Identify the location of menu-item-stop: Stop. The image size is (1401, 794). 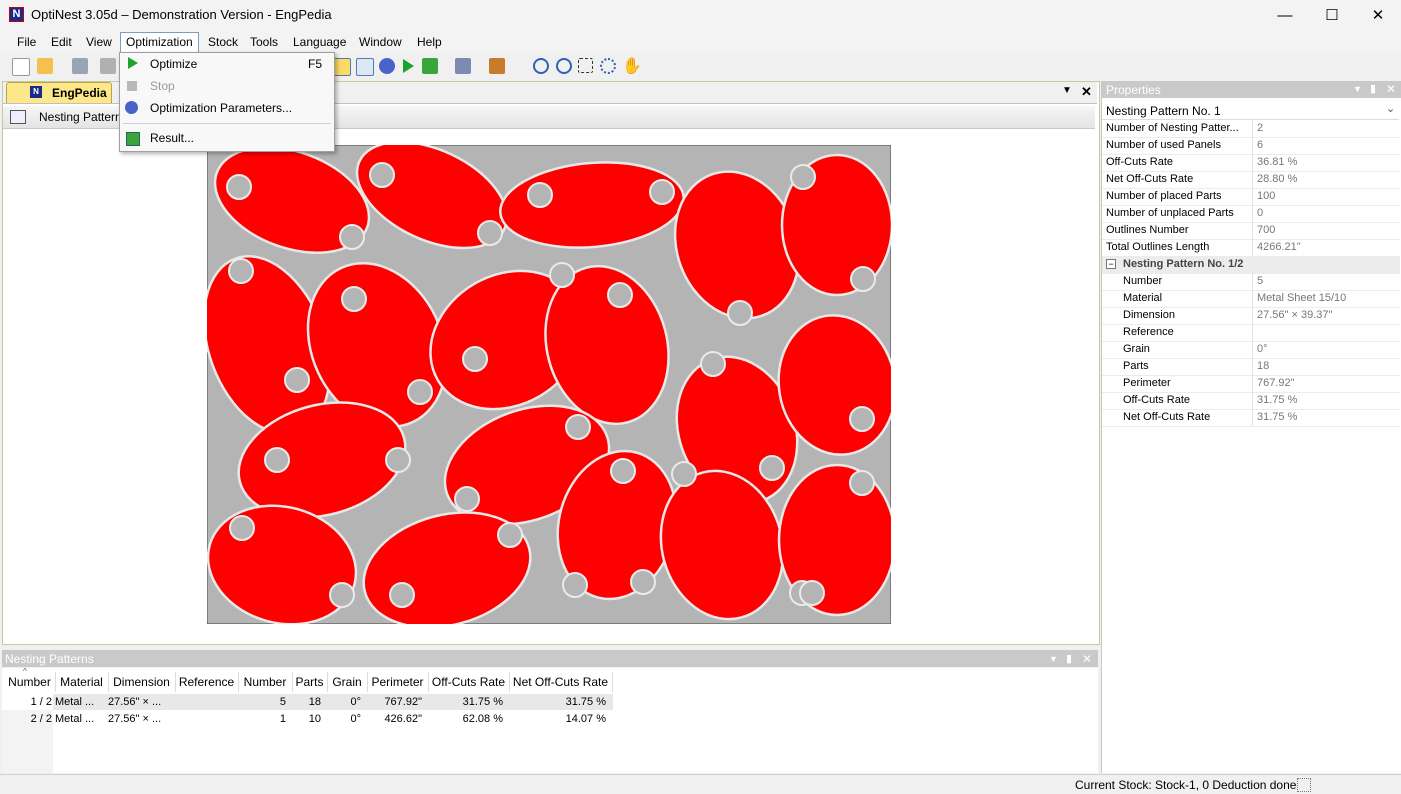
(162, 86).